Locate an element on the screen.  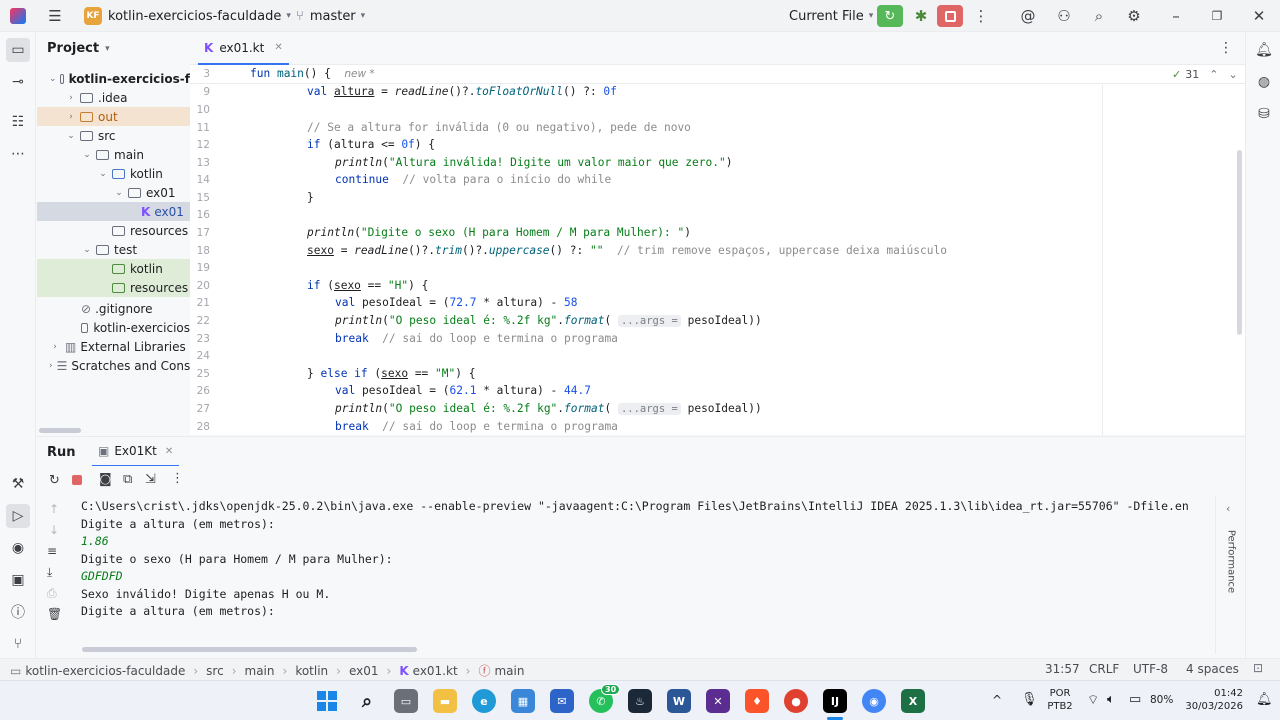
tree-item-resources-main: resources is located at coordinates (113, 230).